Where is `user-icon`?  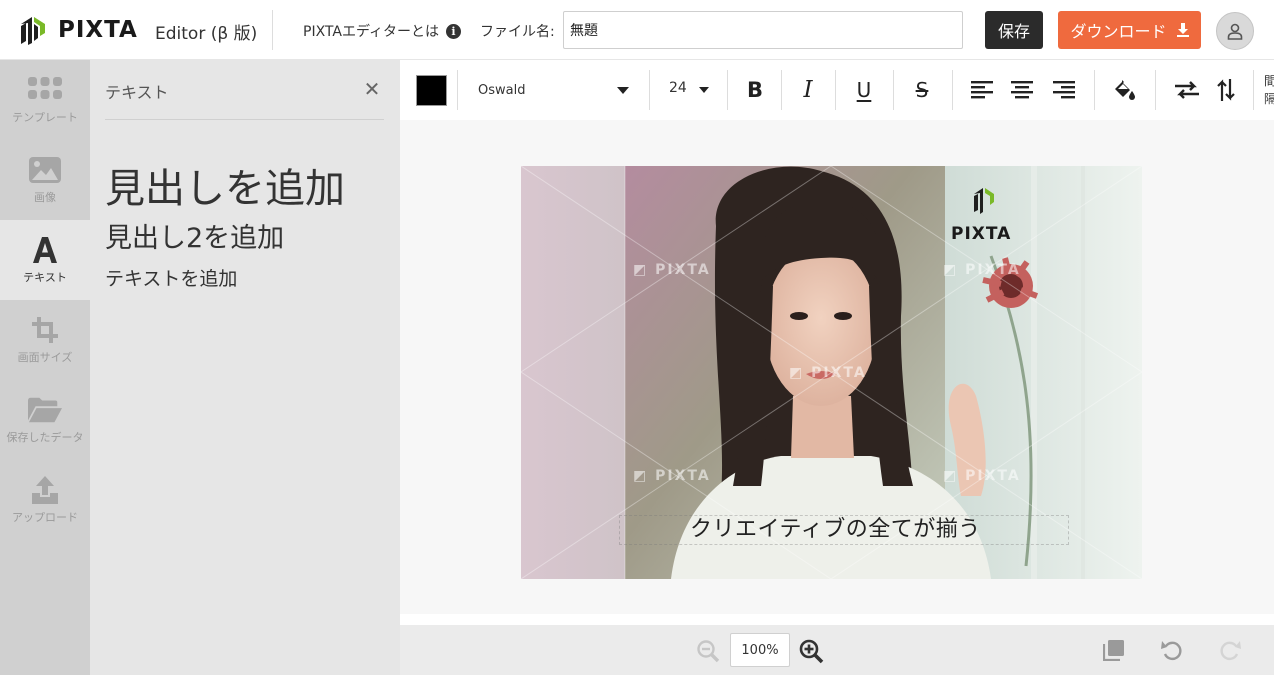
user-icon is located at coordinates (1235, 31).